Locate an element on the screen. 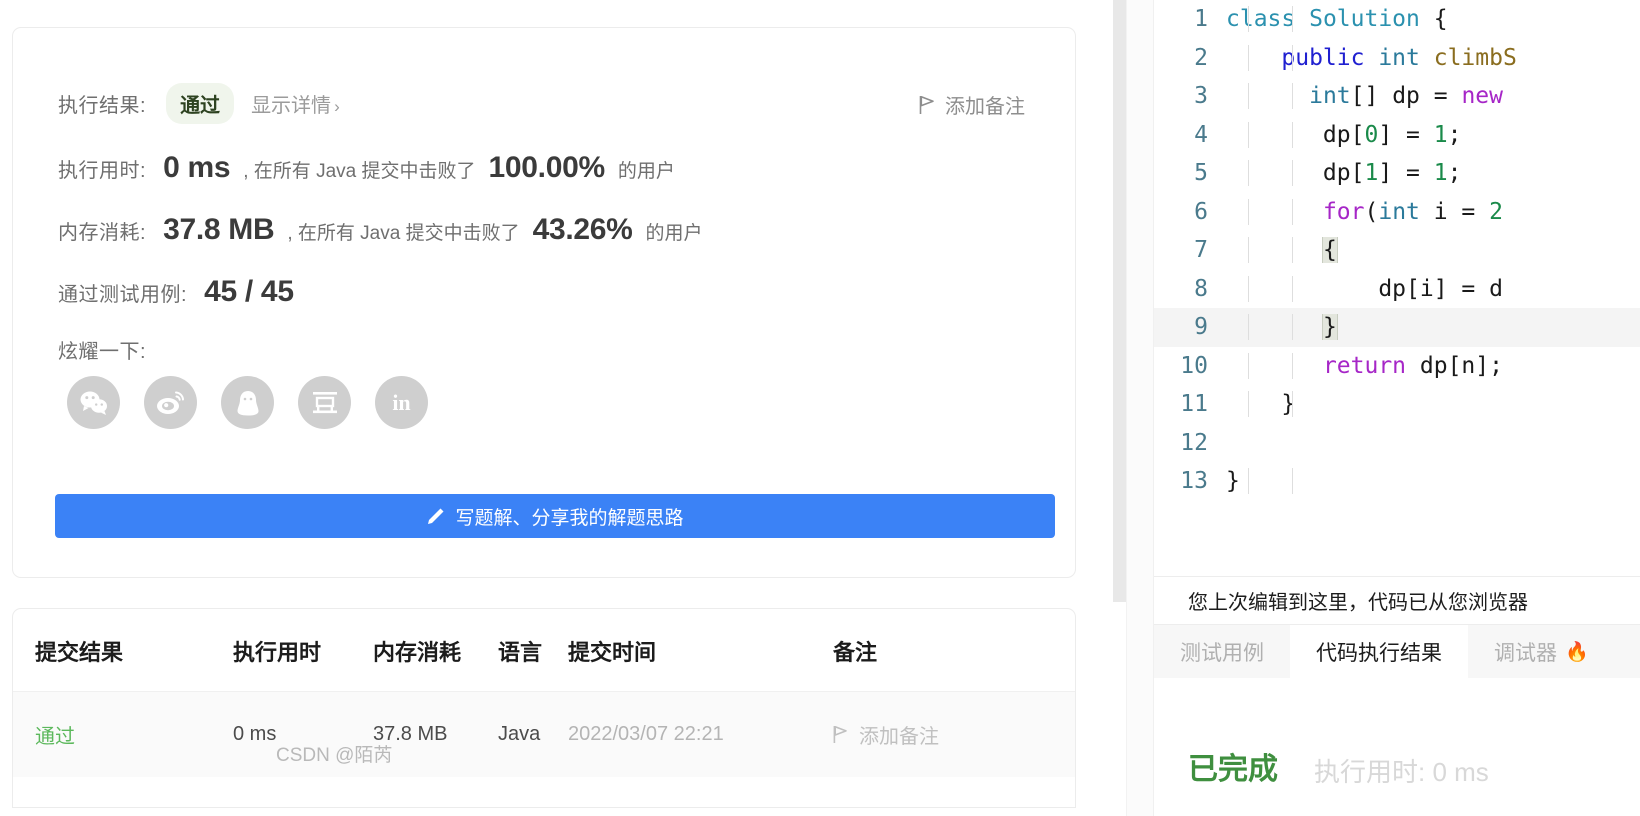 The image size is (1640, 816). code-line: 10 return dp[n]; is located at coordinates (1397, 366).